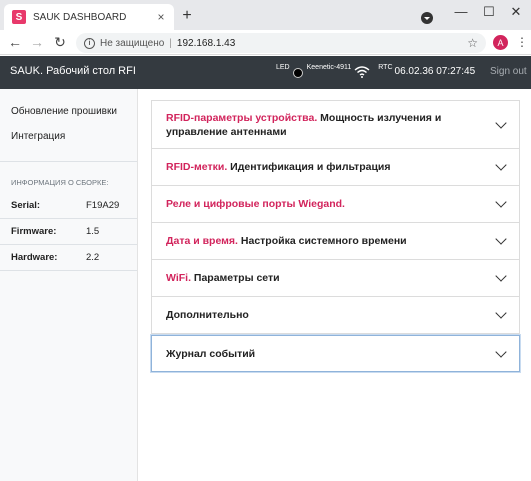 This screenshot has width=531, height=481. What do you see at coordinates (93, 257) in the screenshot?
I see `build-value: 2.2` at bounding box center [93, 257].